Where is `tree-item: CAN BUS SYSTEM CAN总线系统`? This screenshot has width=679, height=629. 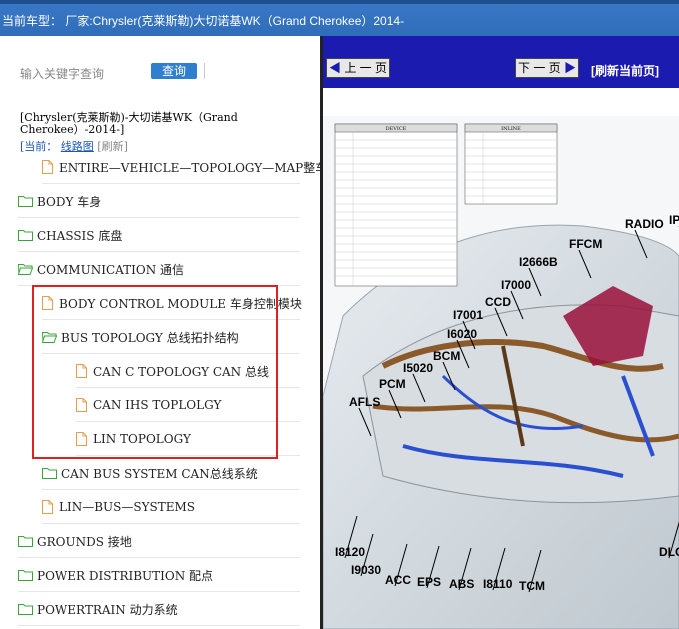
tree-item: CAN BUS SYSTEM CAN总线系统 is located at coordinates (171, 473).